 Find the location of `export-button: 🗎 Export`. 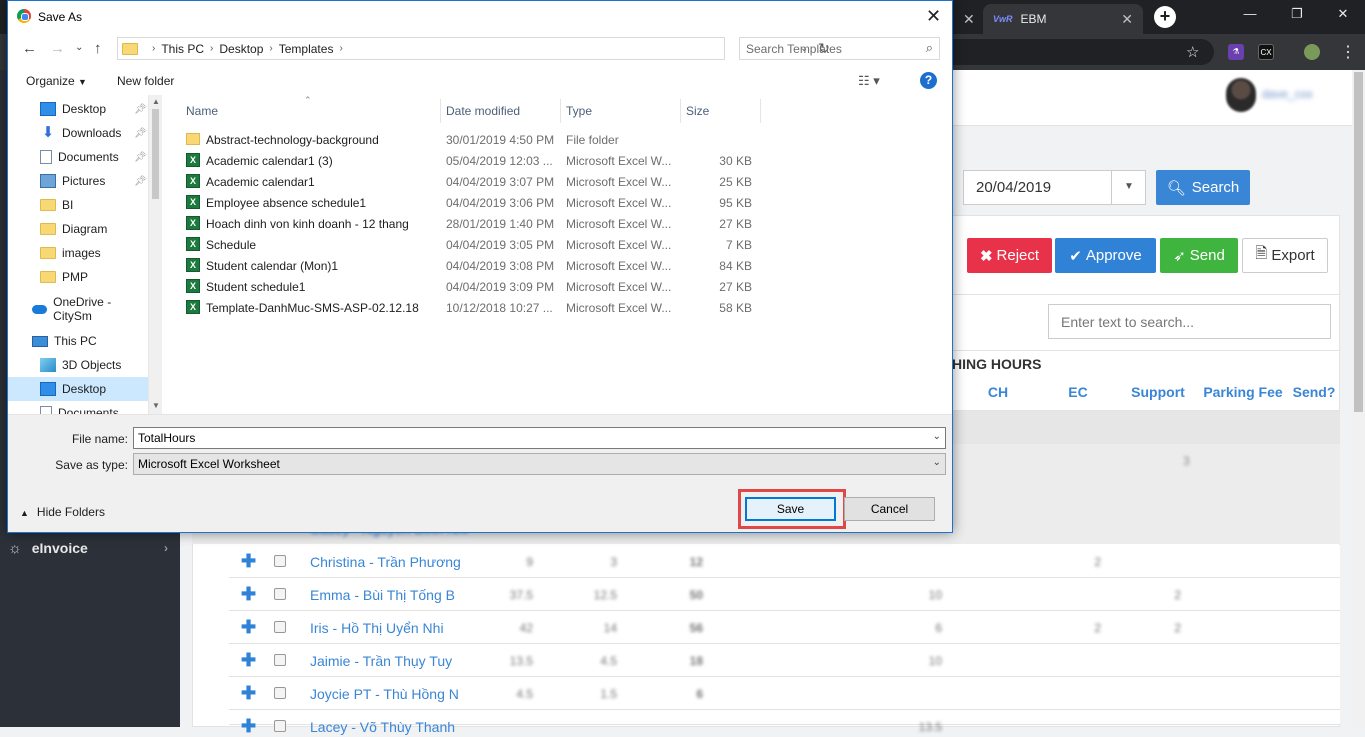

export-button: 🗎 Export is located at coordinates (1285, 255).